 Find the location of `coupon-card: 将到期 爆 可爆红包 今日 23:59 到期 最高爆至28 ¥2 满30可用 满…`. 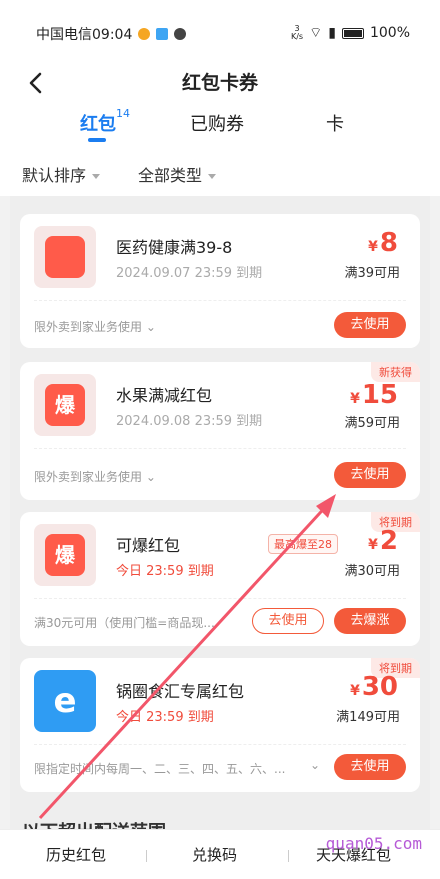

coupon-card: 将到期 爆 可爆红包 今日 23:59 到期 最高爆至28 ¥2 满30可用 满… is located at coordinates (220, 579).